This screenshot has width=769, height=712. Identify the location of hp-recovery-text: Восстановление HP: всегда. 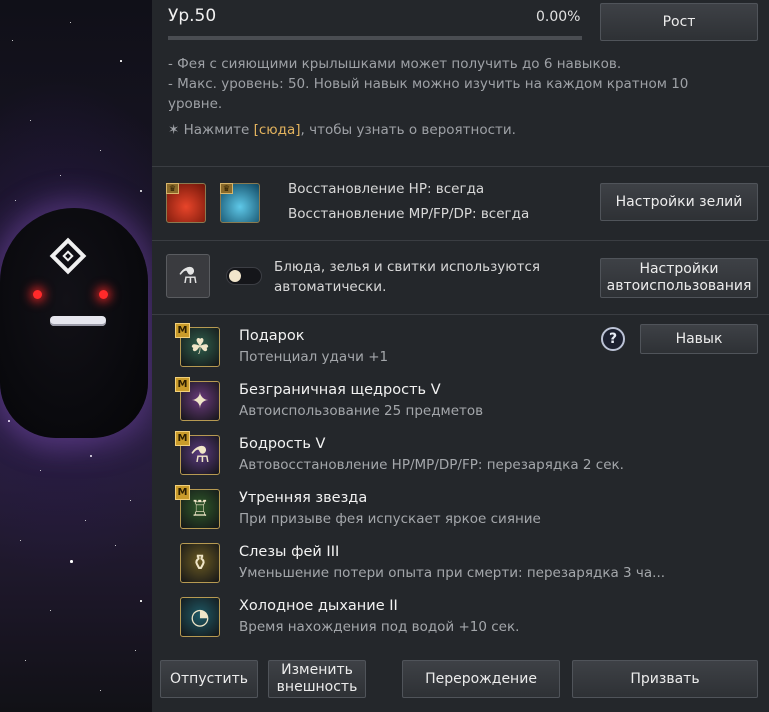
(386, 189).